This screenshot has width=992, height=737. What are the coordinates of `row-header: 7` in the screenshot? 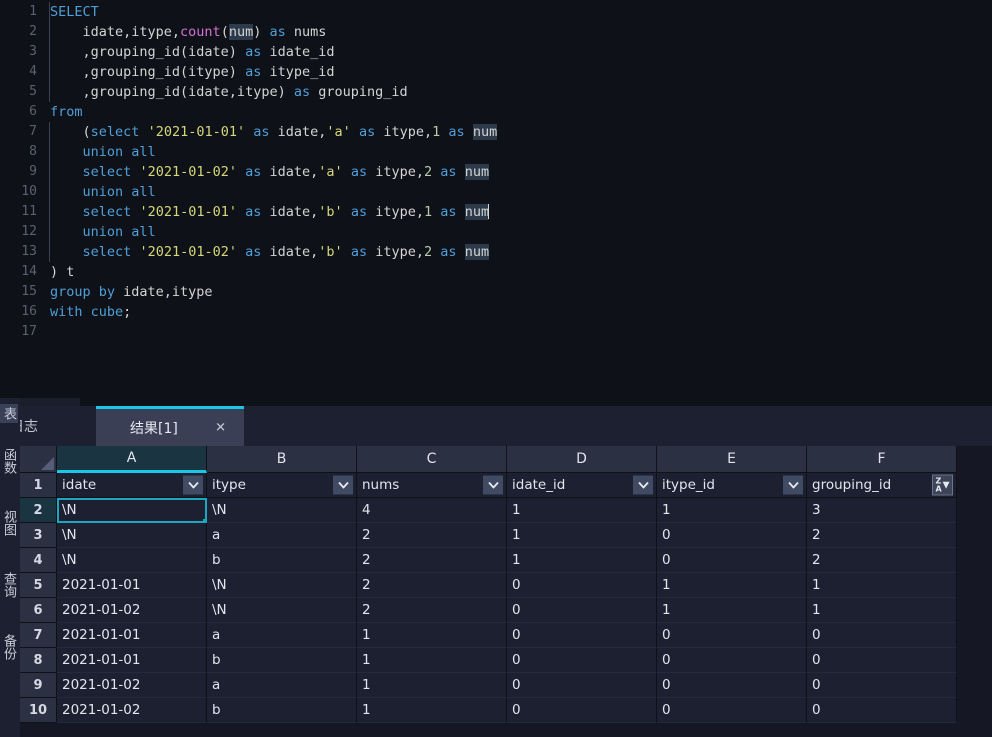 It's located at (38, 635).